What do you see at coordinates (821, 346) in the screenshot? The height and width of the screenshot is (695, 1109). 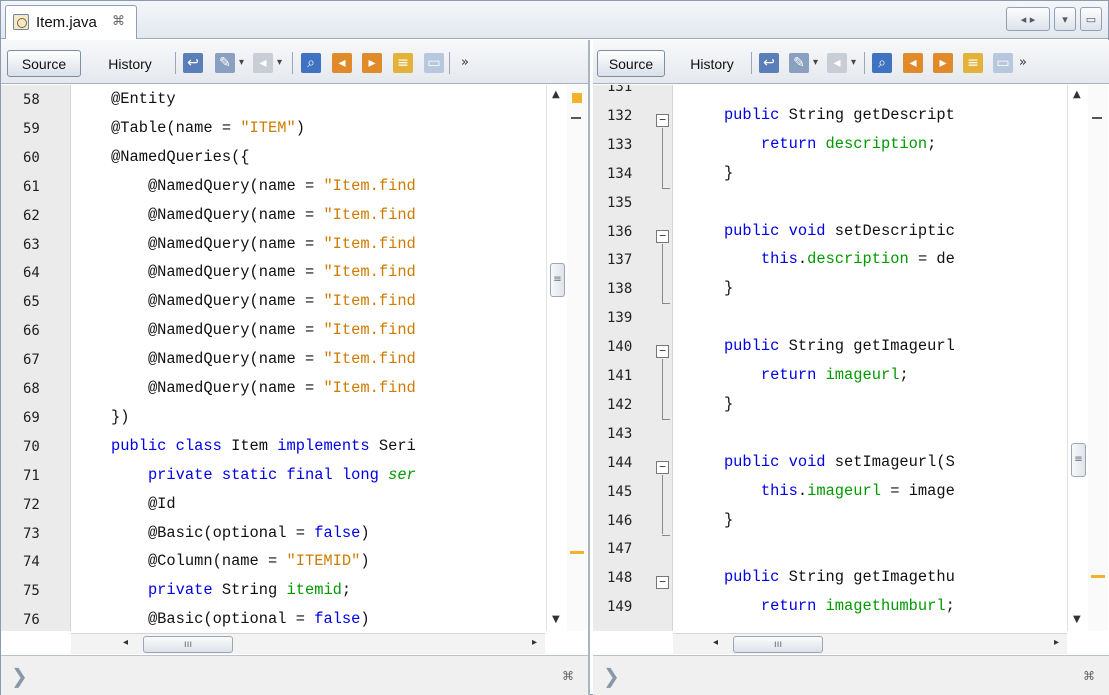 I see `code-line: public String getImageurl` at bounding box center [821, 346].